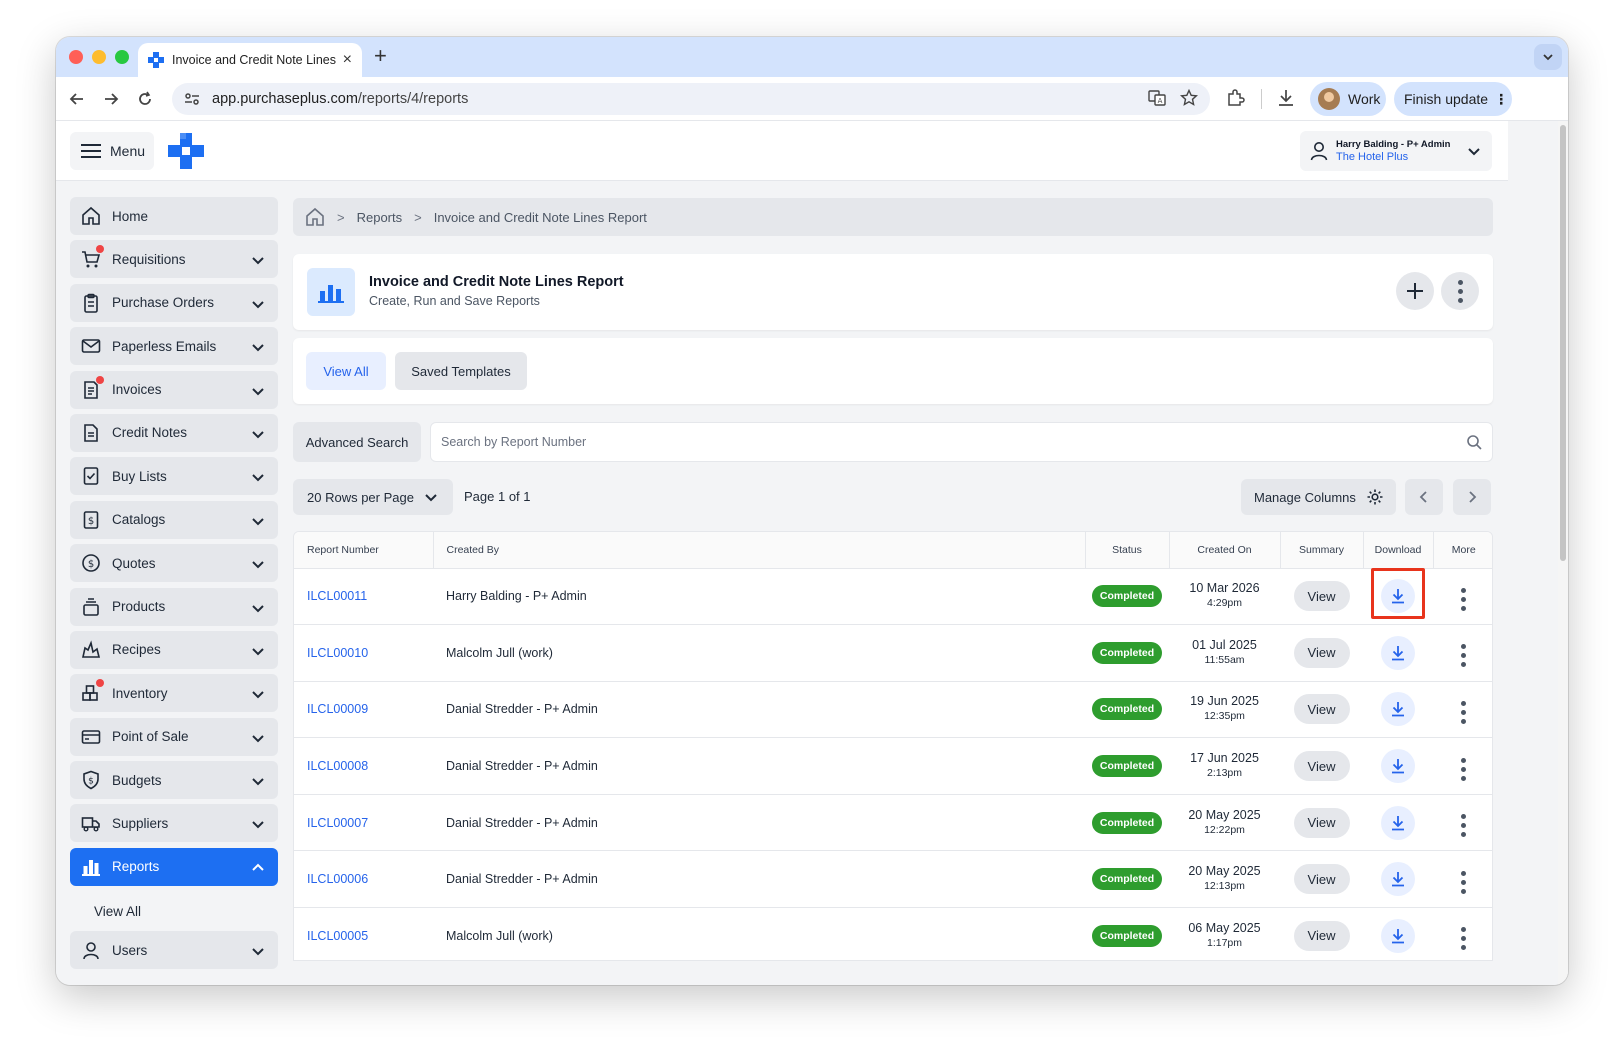  What do you see at coordinates (1189, 98) in the screenshot?
I see `bookmark-star-icon` at bounding box center [1189, 98].